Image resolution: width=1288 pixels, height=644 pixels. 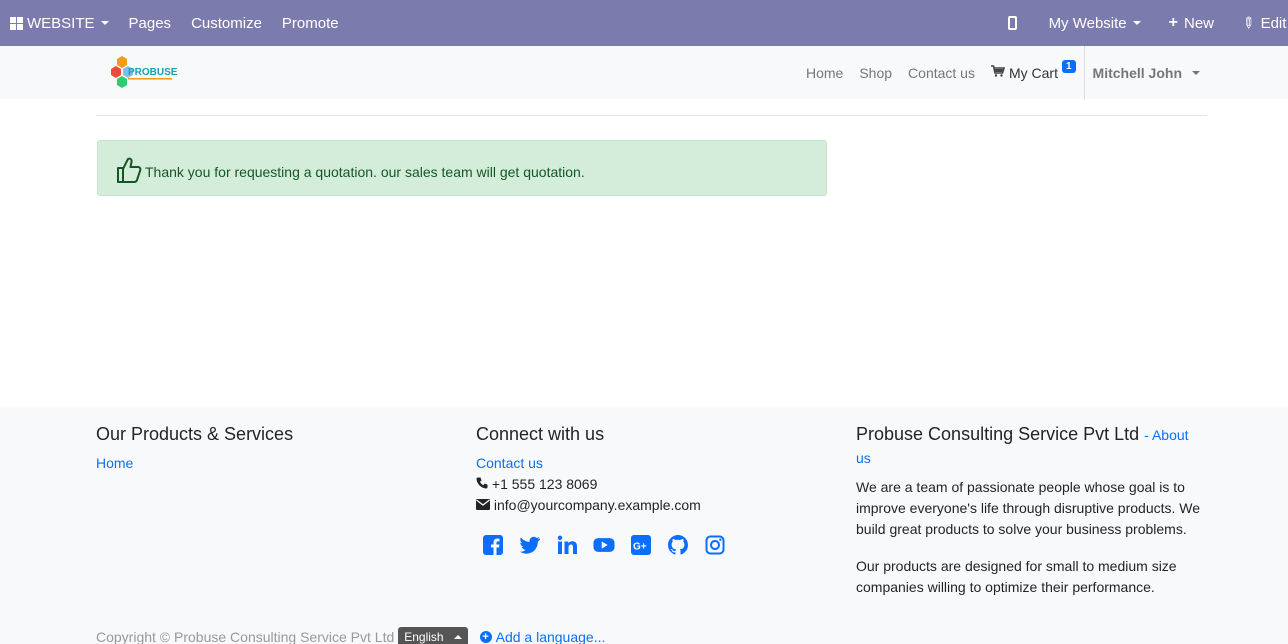 I want to click on social-links: G+, so click(x=608, y=545).